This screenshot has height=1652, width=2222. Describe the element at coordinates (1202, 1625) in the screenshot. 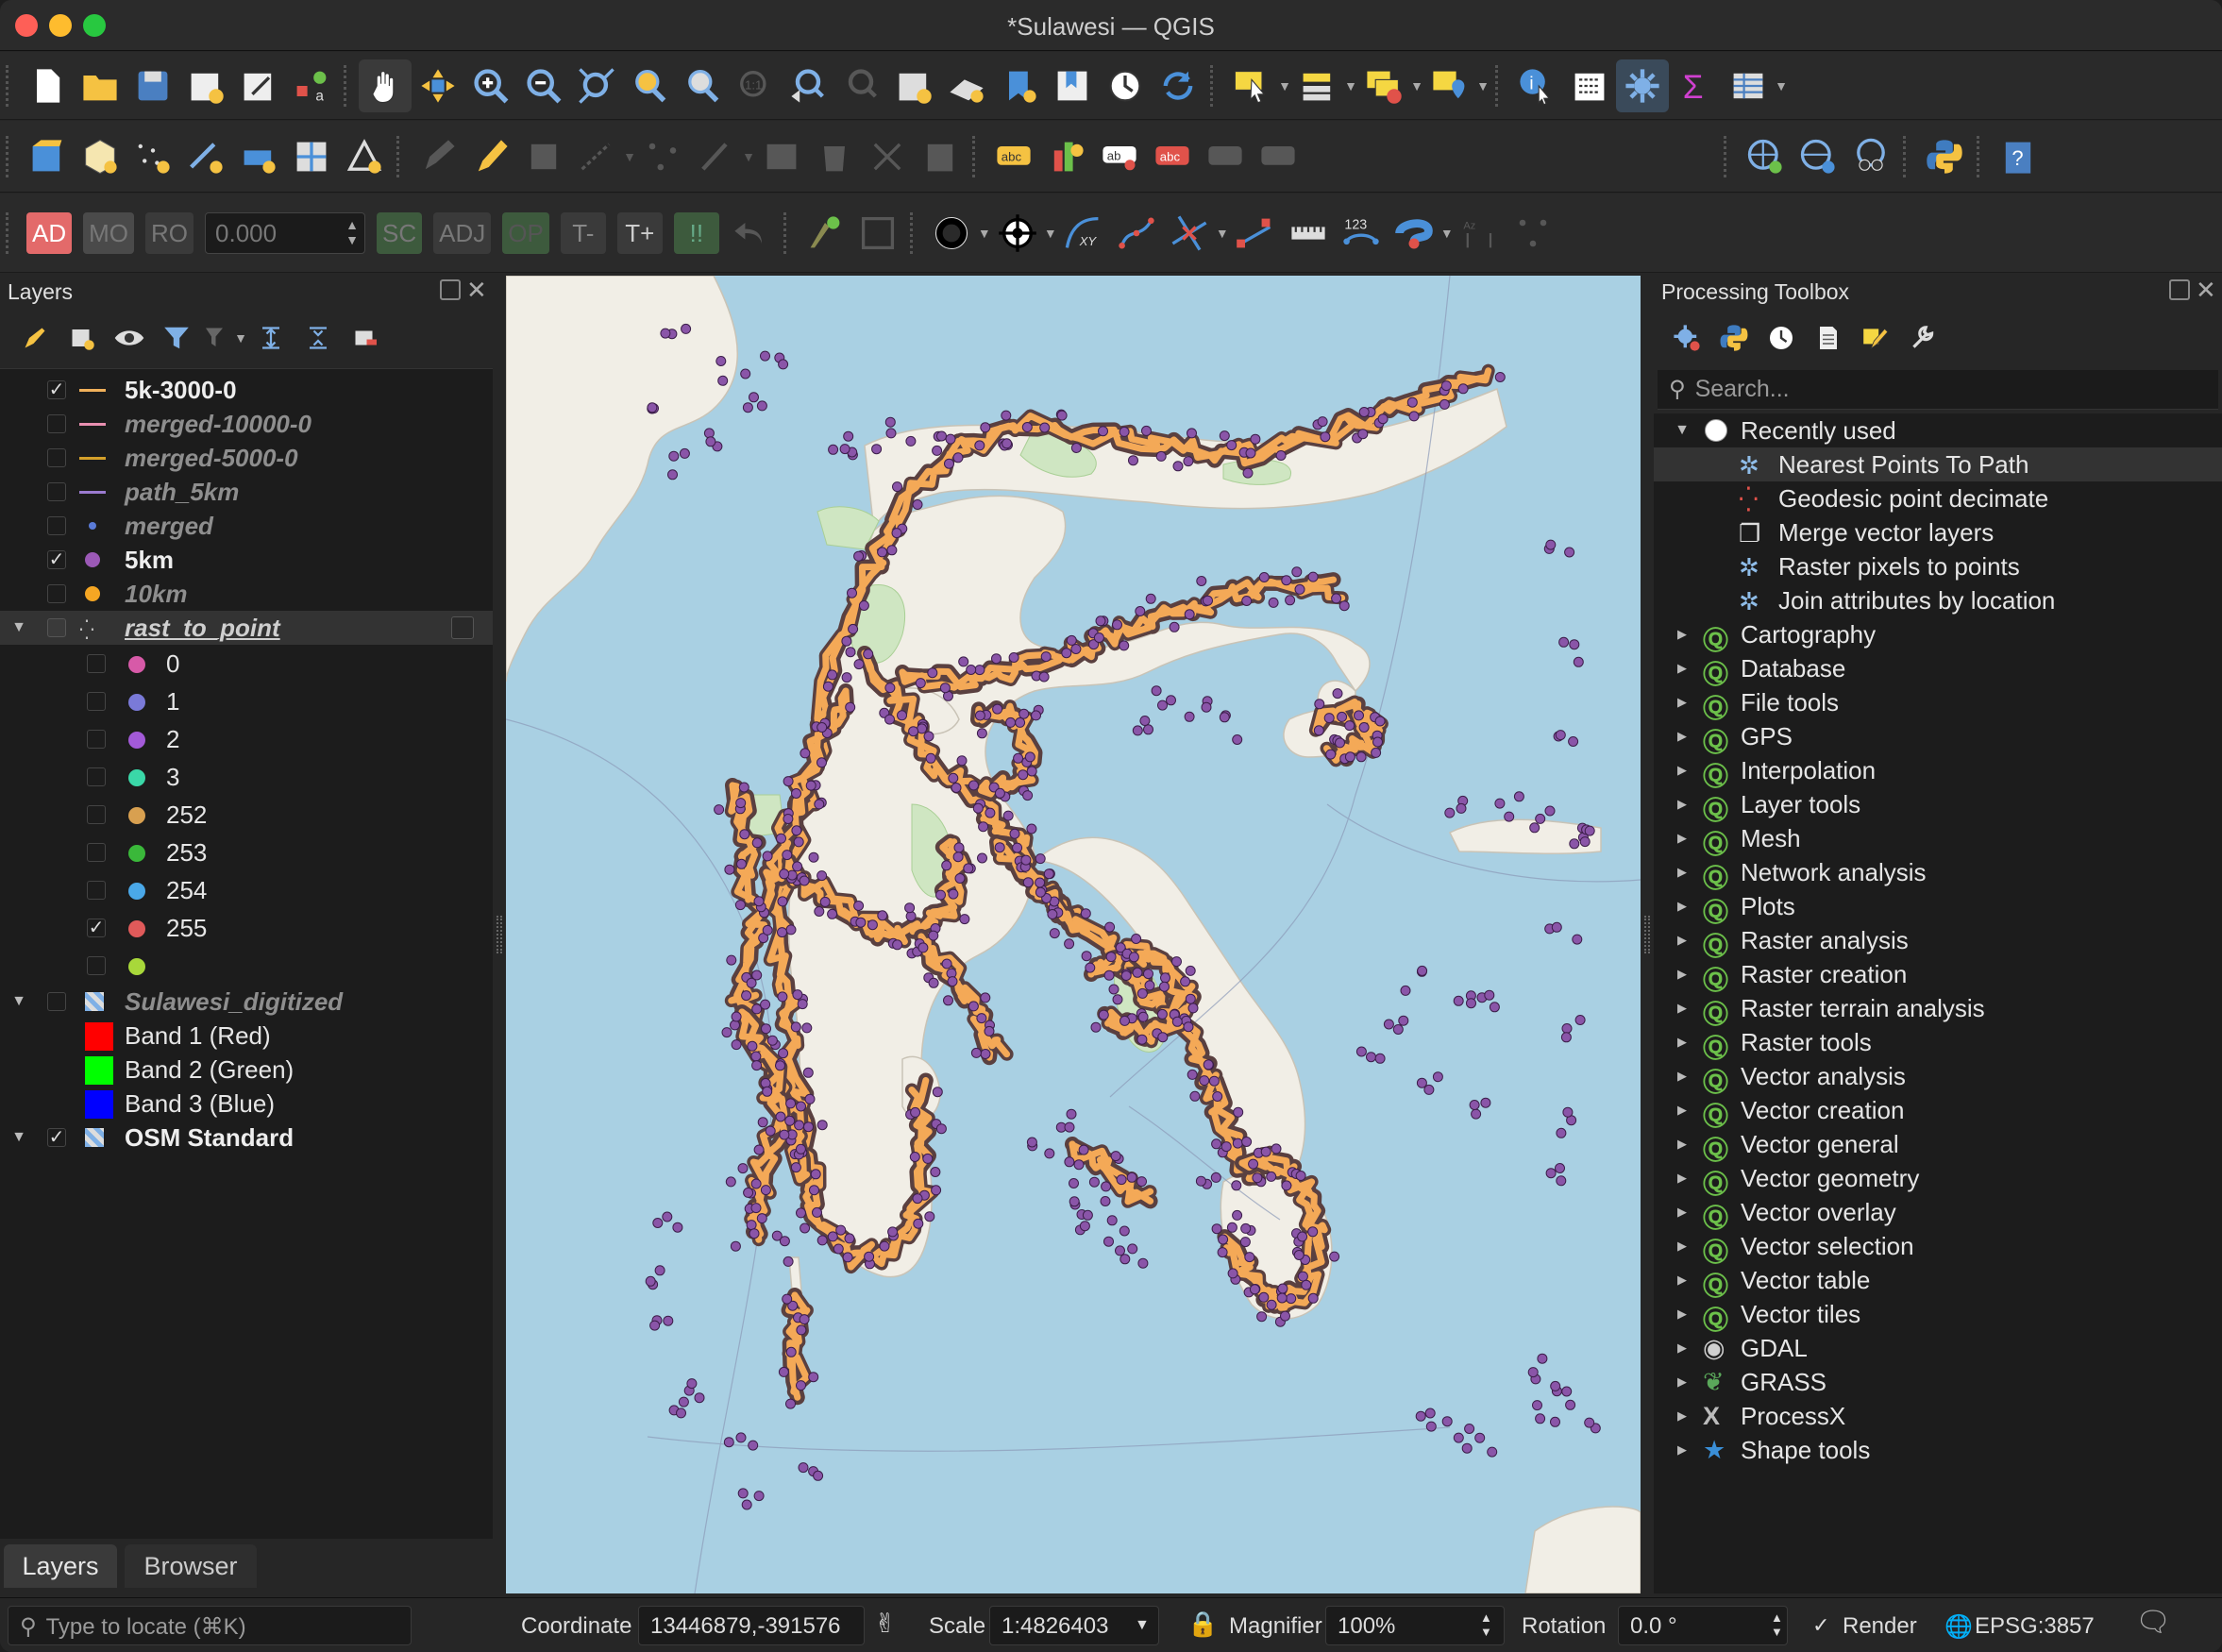

I see `lock-scale-icon: 🔒` at that location.